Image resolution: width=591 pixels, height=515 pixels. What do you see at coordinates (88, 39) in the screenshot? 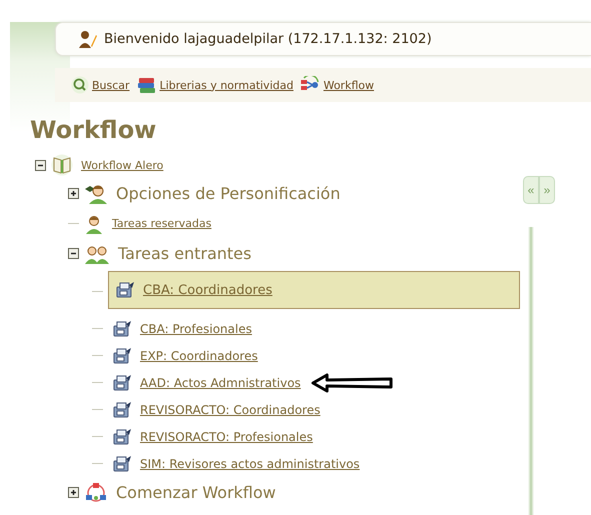
I see `user-edit-icon` at bounding box center [88, 39].